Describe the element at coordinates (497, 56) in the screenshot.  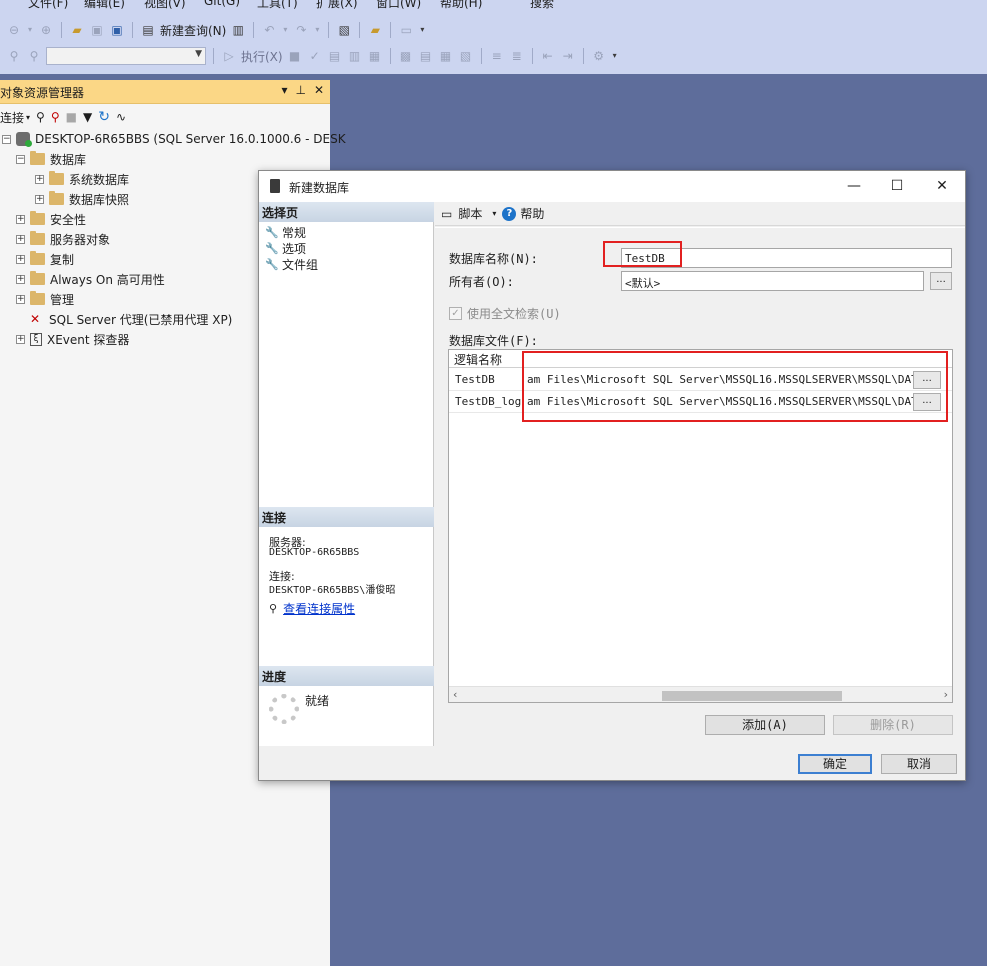
I see `comment-icon: ≡` at that location.